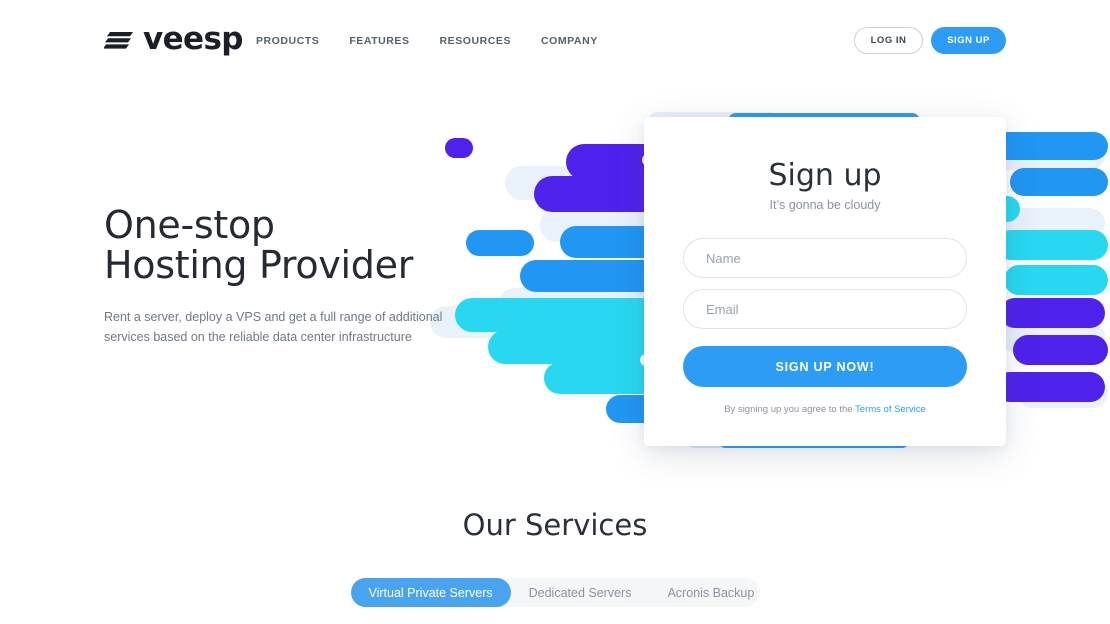 The image size is (1110, 624). Describe the element at coordinates (569, 41) in the screenshot. I see `nav-item-company: COMPANY` at that location.